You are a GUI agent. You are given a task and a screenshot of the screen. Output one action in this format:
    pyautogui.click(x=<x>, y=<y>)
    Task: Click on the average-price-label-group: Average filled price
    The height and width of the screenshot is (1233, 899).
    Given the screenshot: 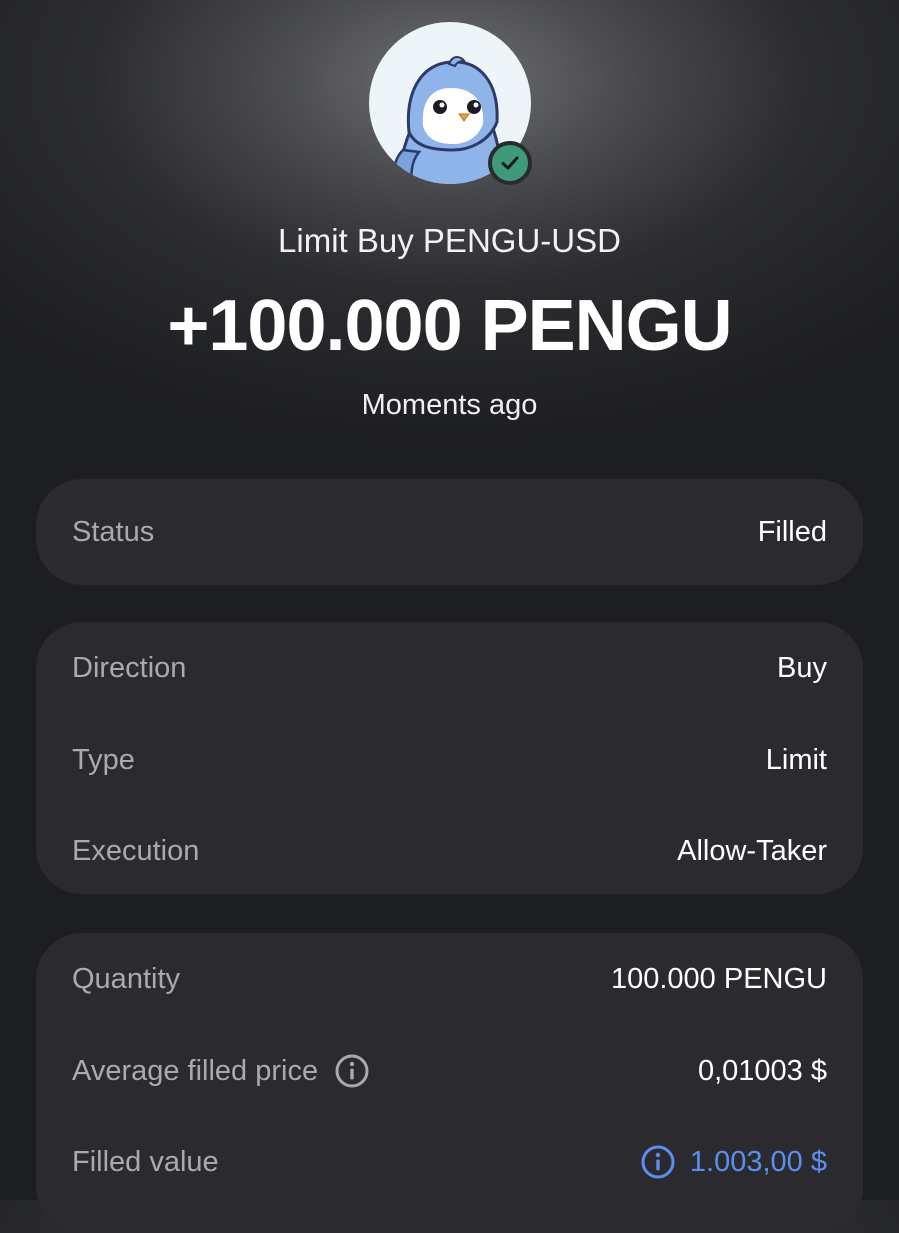 What is the action you would take?
    pyautogui.click(x=221, y=1071)
    